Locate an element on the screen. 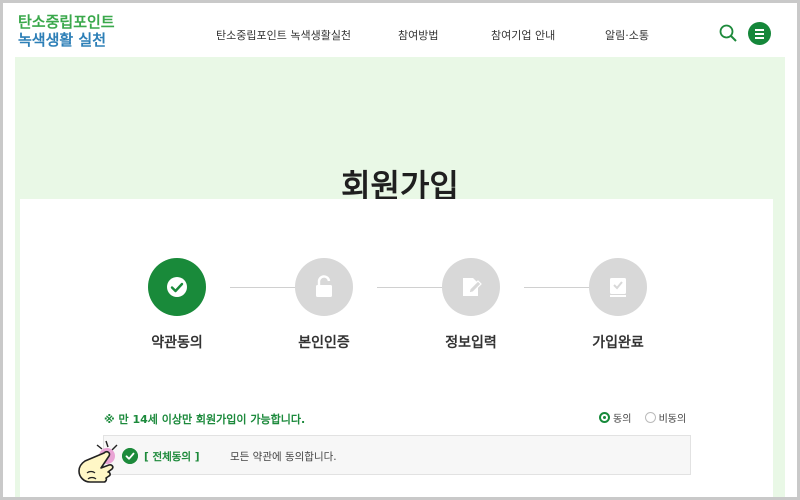 This screenshot has height=500, width=800. agree-all-text: 모든 약관에 동의합니다. is located at coordinates (283, 457).